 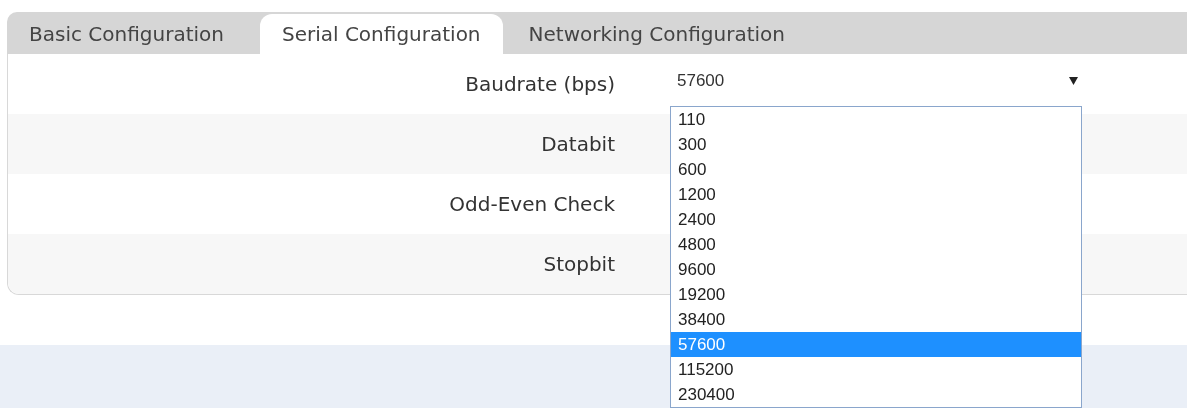 I want to click on tab: Serial Configuration, so click(x=381, y=34).